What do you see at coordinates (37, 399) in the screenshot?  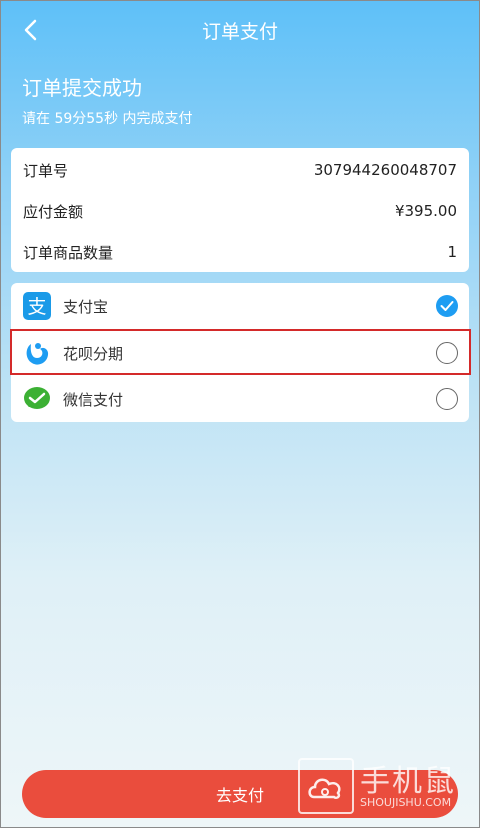 I see `wechat-pay-icon` at bounding box center [37, 399].